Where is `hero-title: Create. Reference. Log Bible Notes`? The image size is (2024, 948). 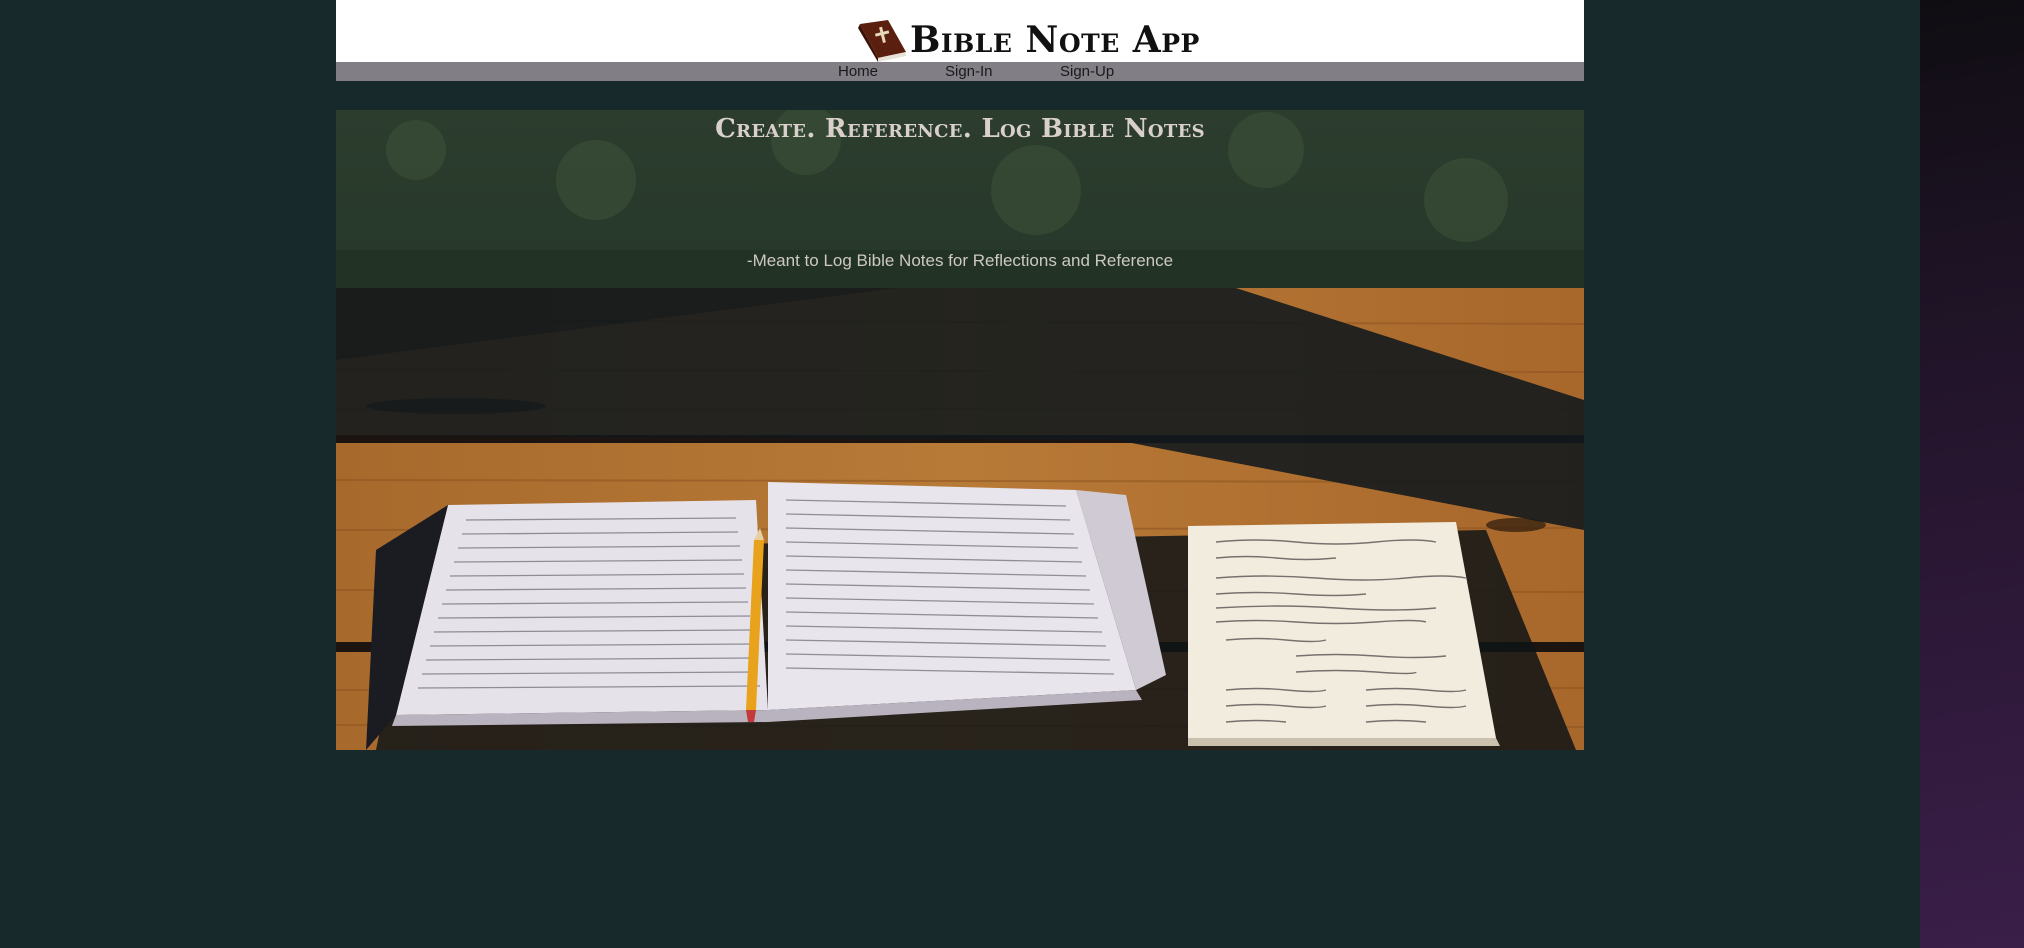 hero-title: Create. Reference. Log Bible Notes is located at coordinates (960, 129).